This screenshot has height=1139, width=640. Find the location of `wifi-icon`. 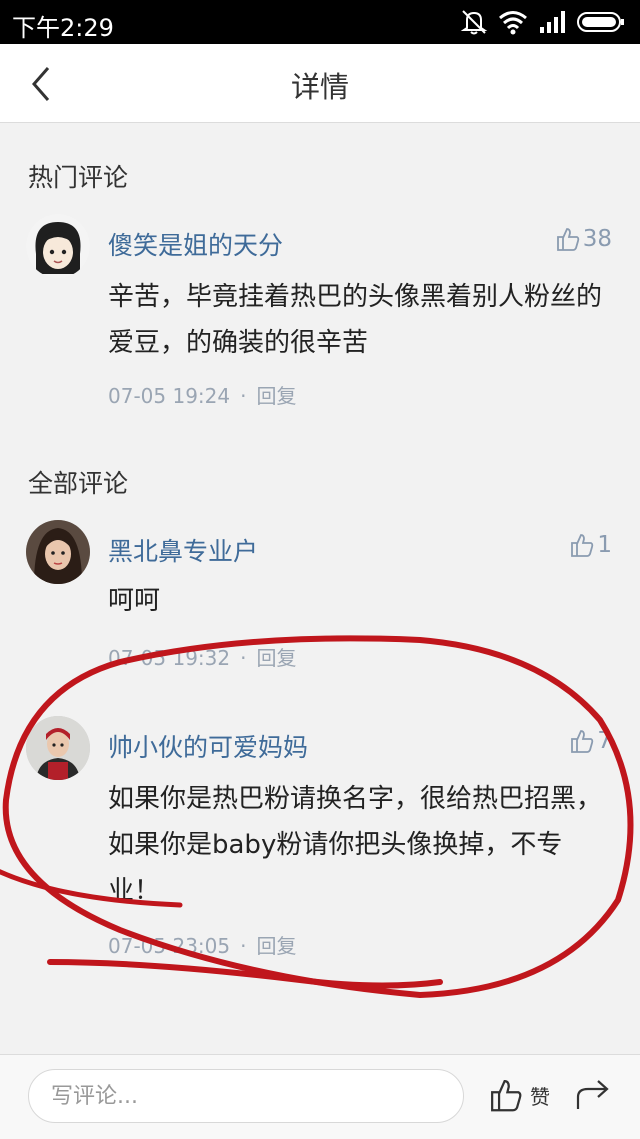

wifi-icon is located at coordinates (513, 23).